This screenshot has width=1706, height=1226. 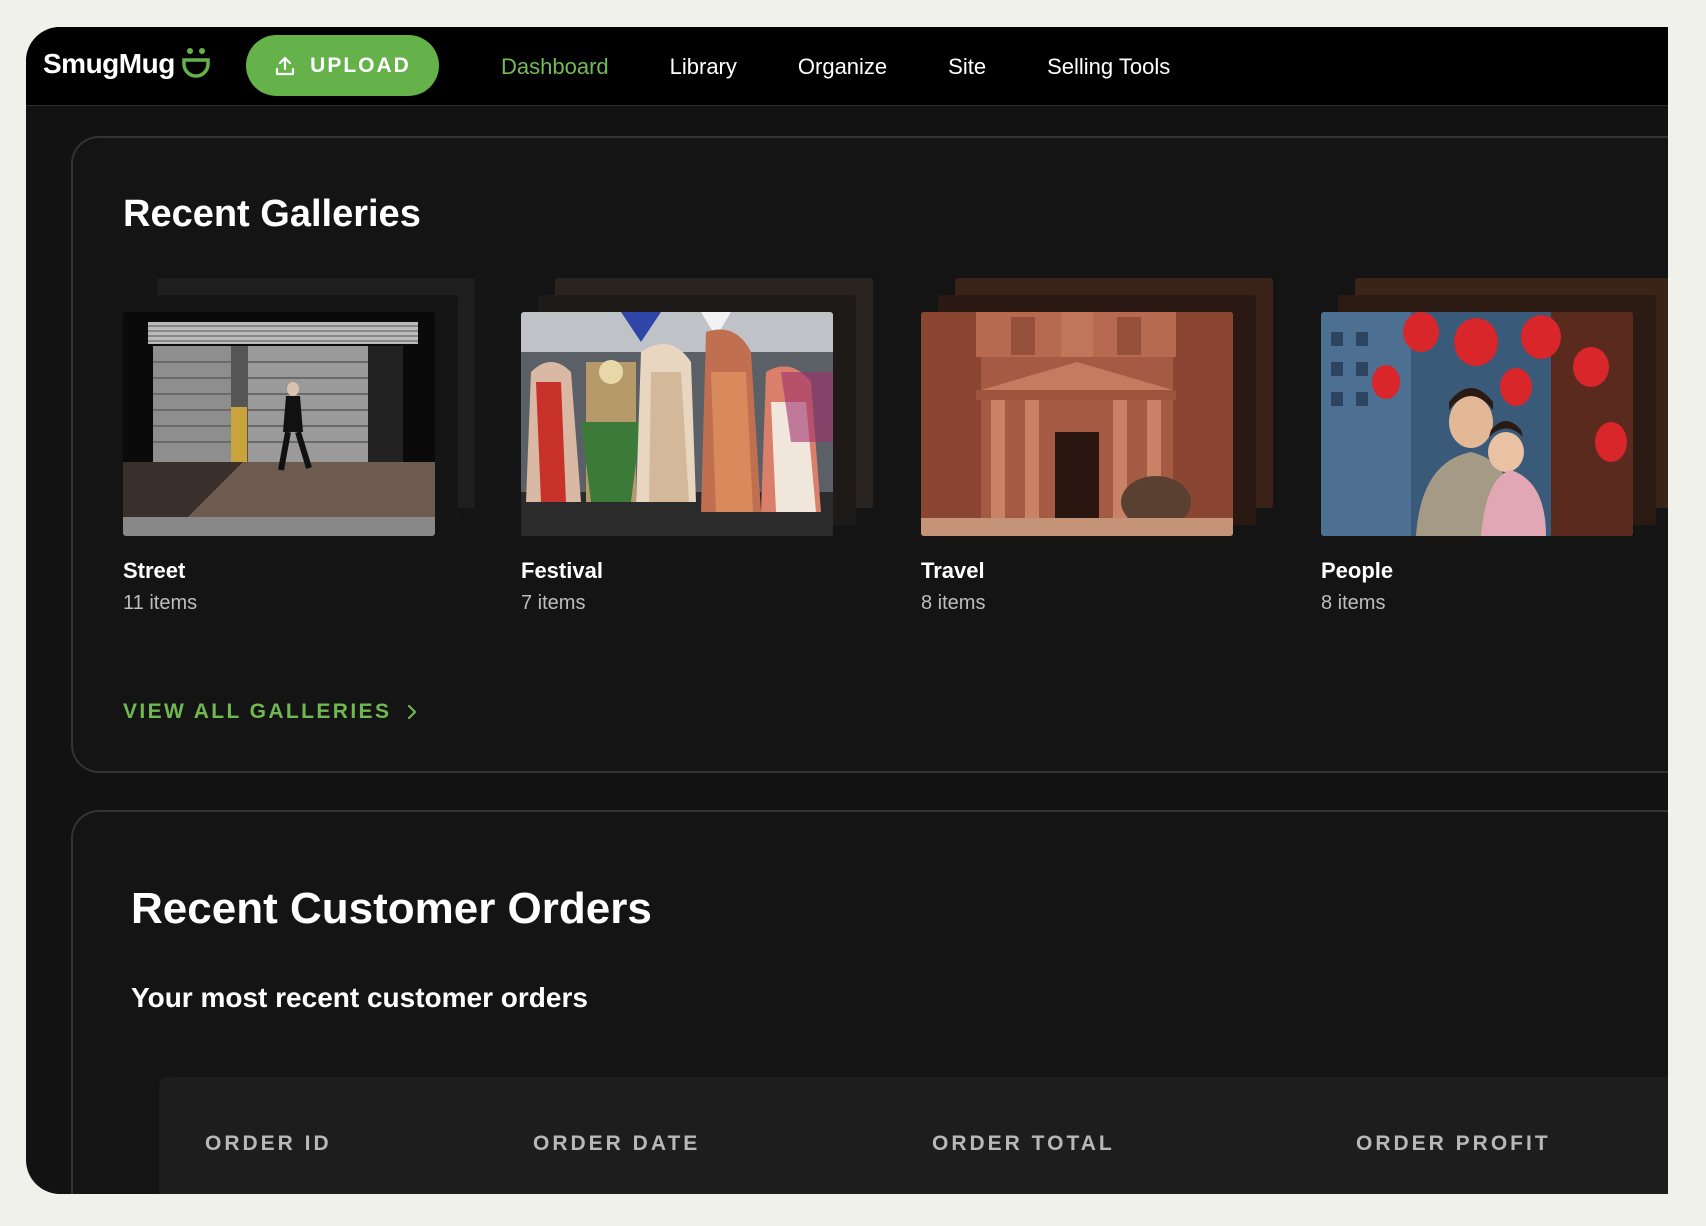 I want to click on upload-button: UPLOAD, so click(x=342, y=65).